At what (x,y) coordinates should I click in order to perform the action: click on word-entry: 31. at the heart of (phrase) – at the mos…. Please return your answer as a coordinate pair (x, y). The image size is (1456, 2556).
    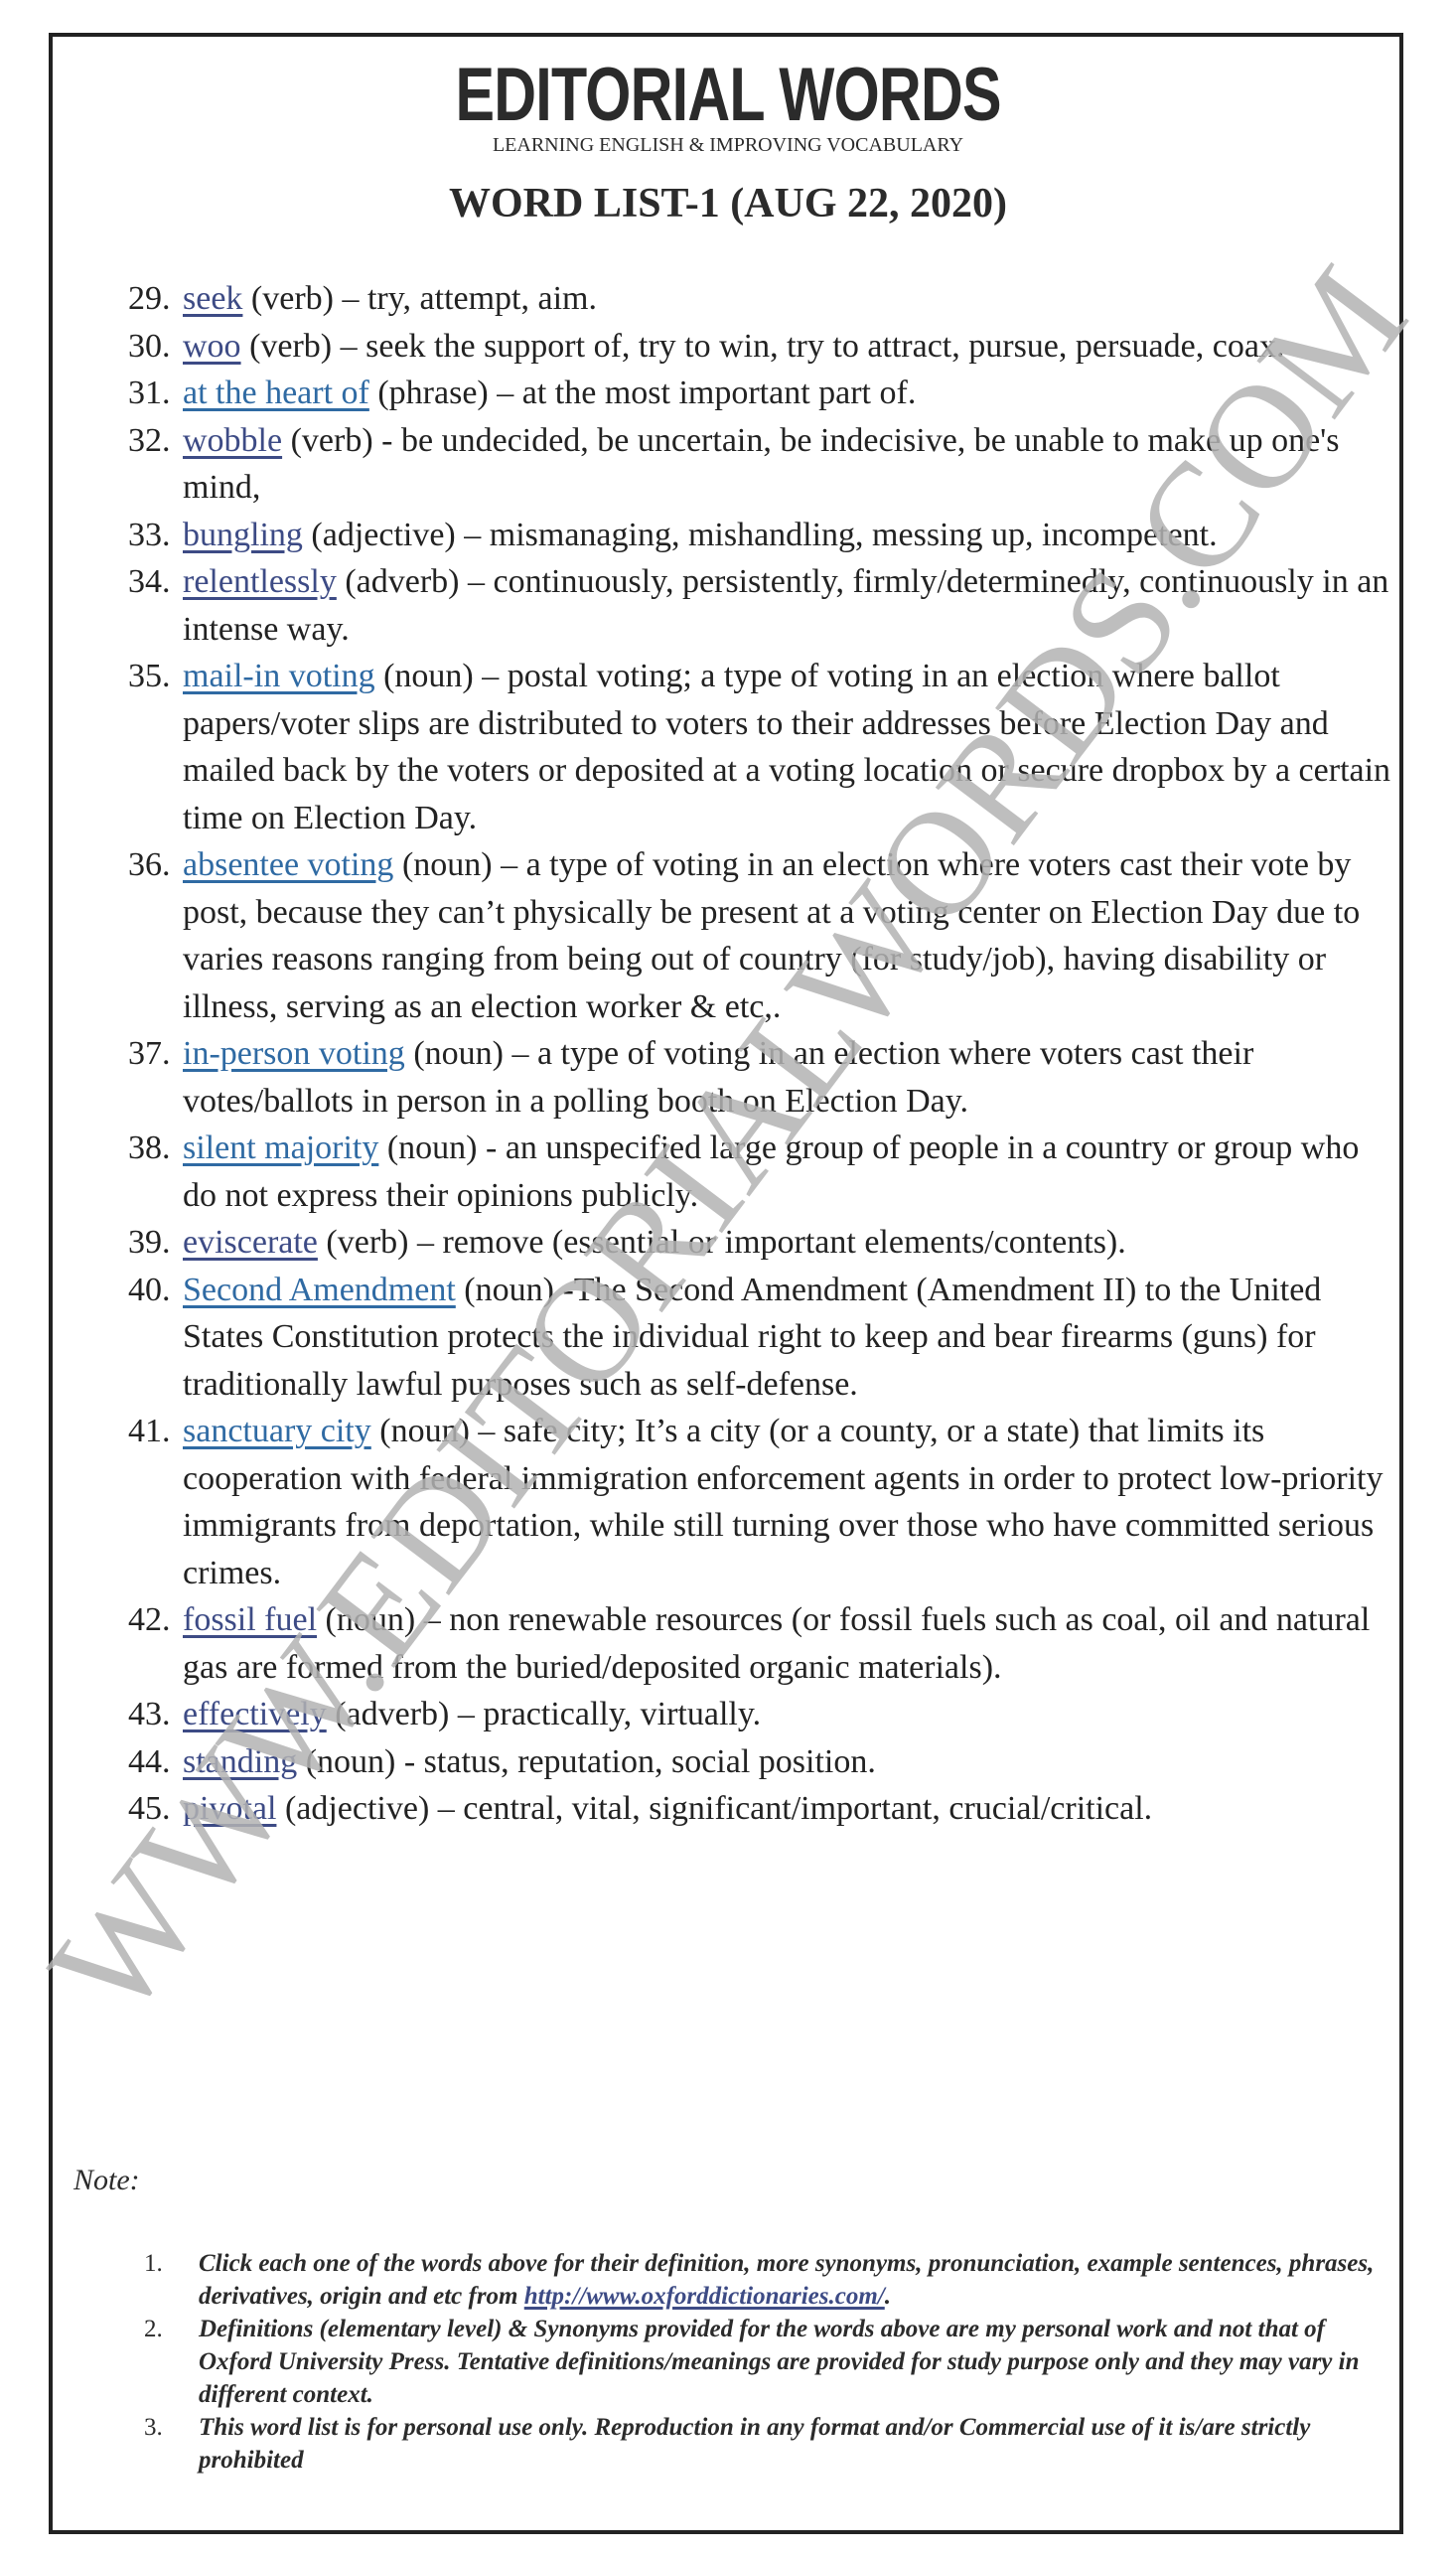
    Looking at the image, I should click on (758, 393).